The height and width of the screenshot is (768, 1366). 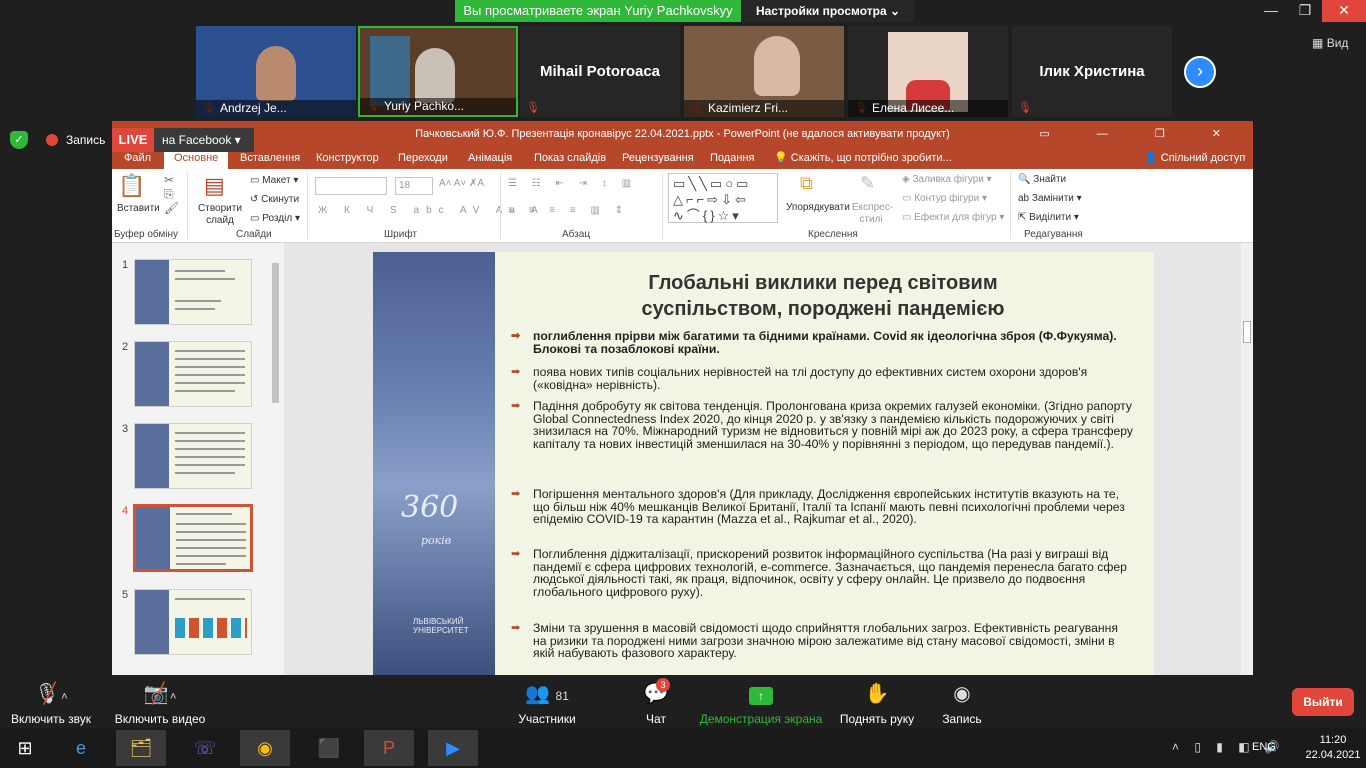 I want to click on start-video-button: 📷╱ ˄ Включить видео, so click(x=160, y=703).